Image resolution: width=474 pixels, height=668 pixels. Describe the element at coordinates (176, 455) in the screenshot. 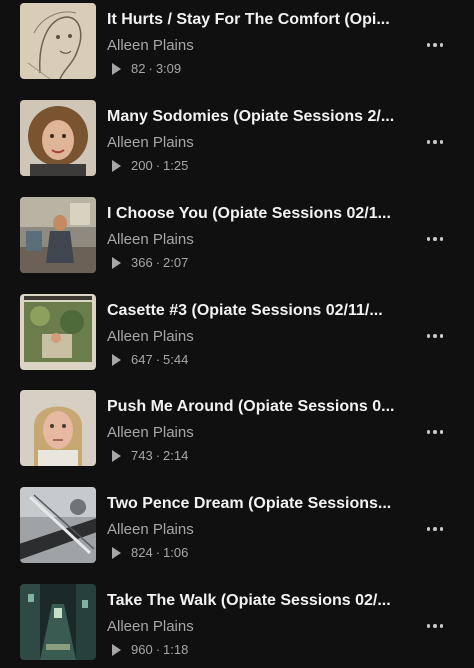

I see `duration: 2:14` at that location.